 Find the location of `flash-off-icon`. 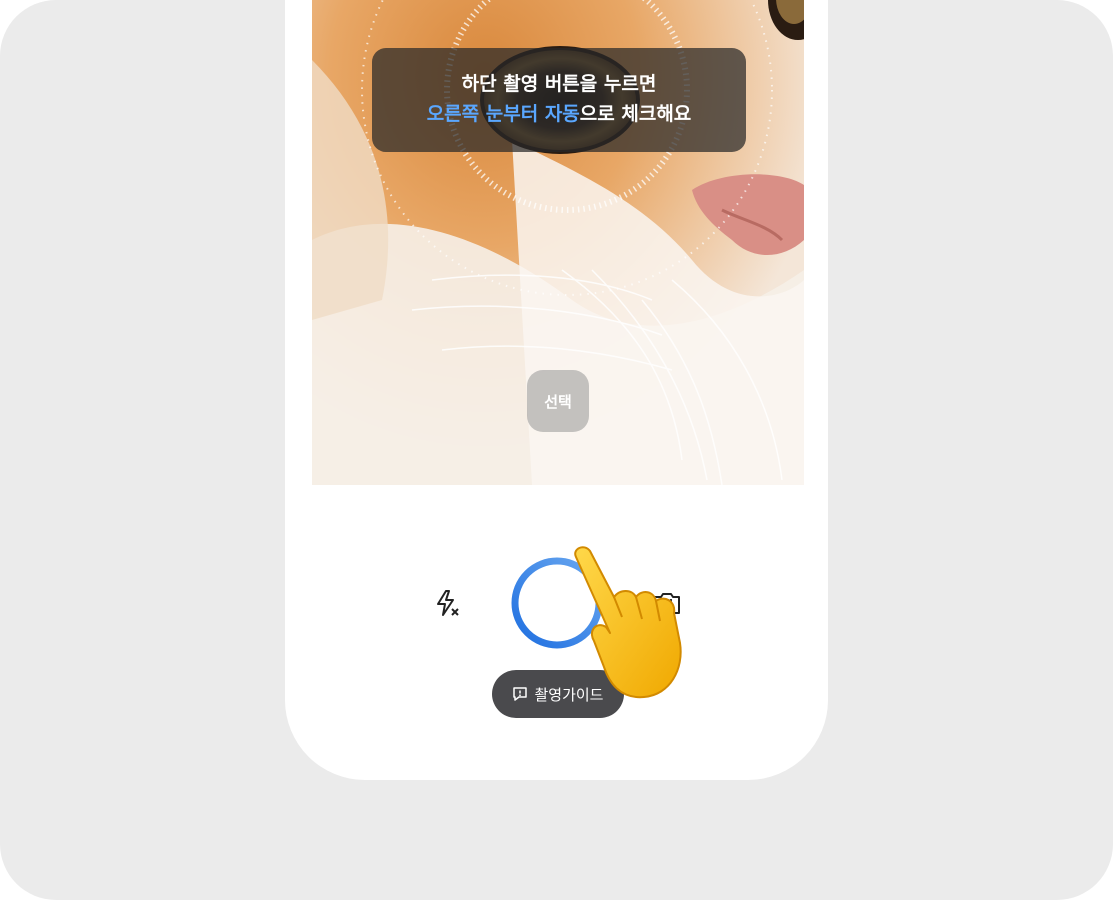

flash-off-icon is located at coordinates (448, 603).